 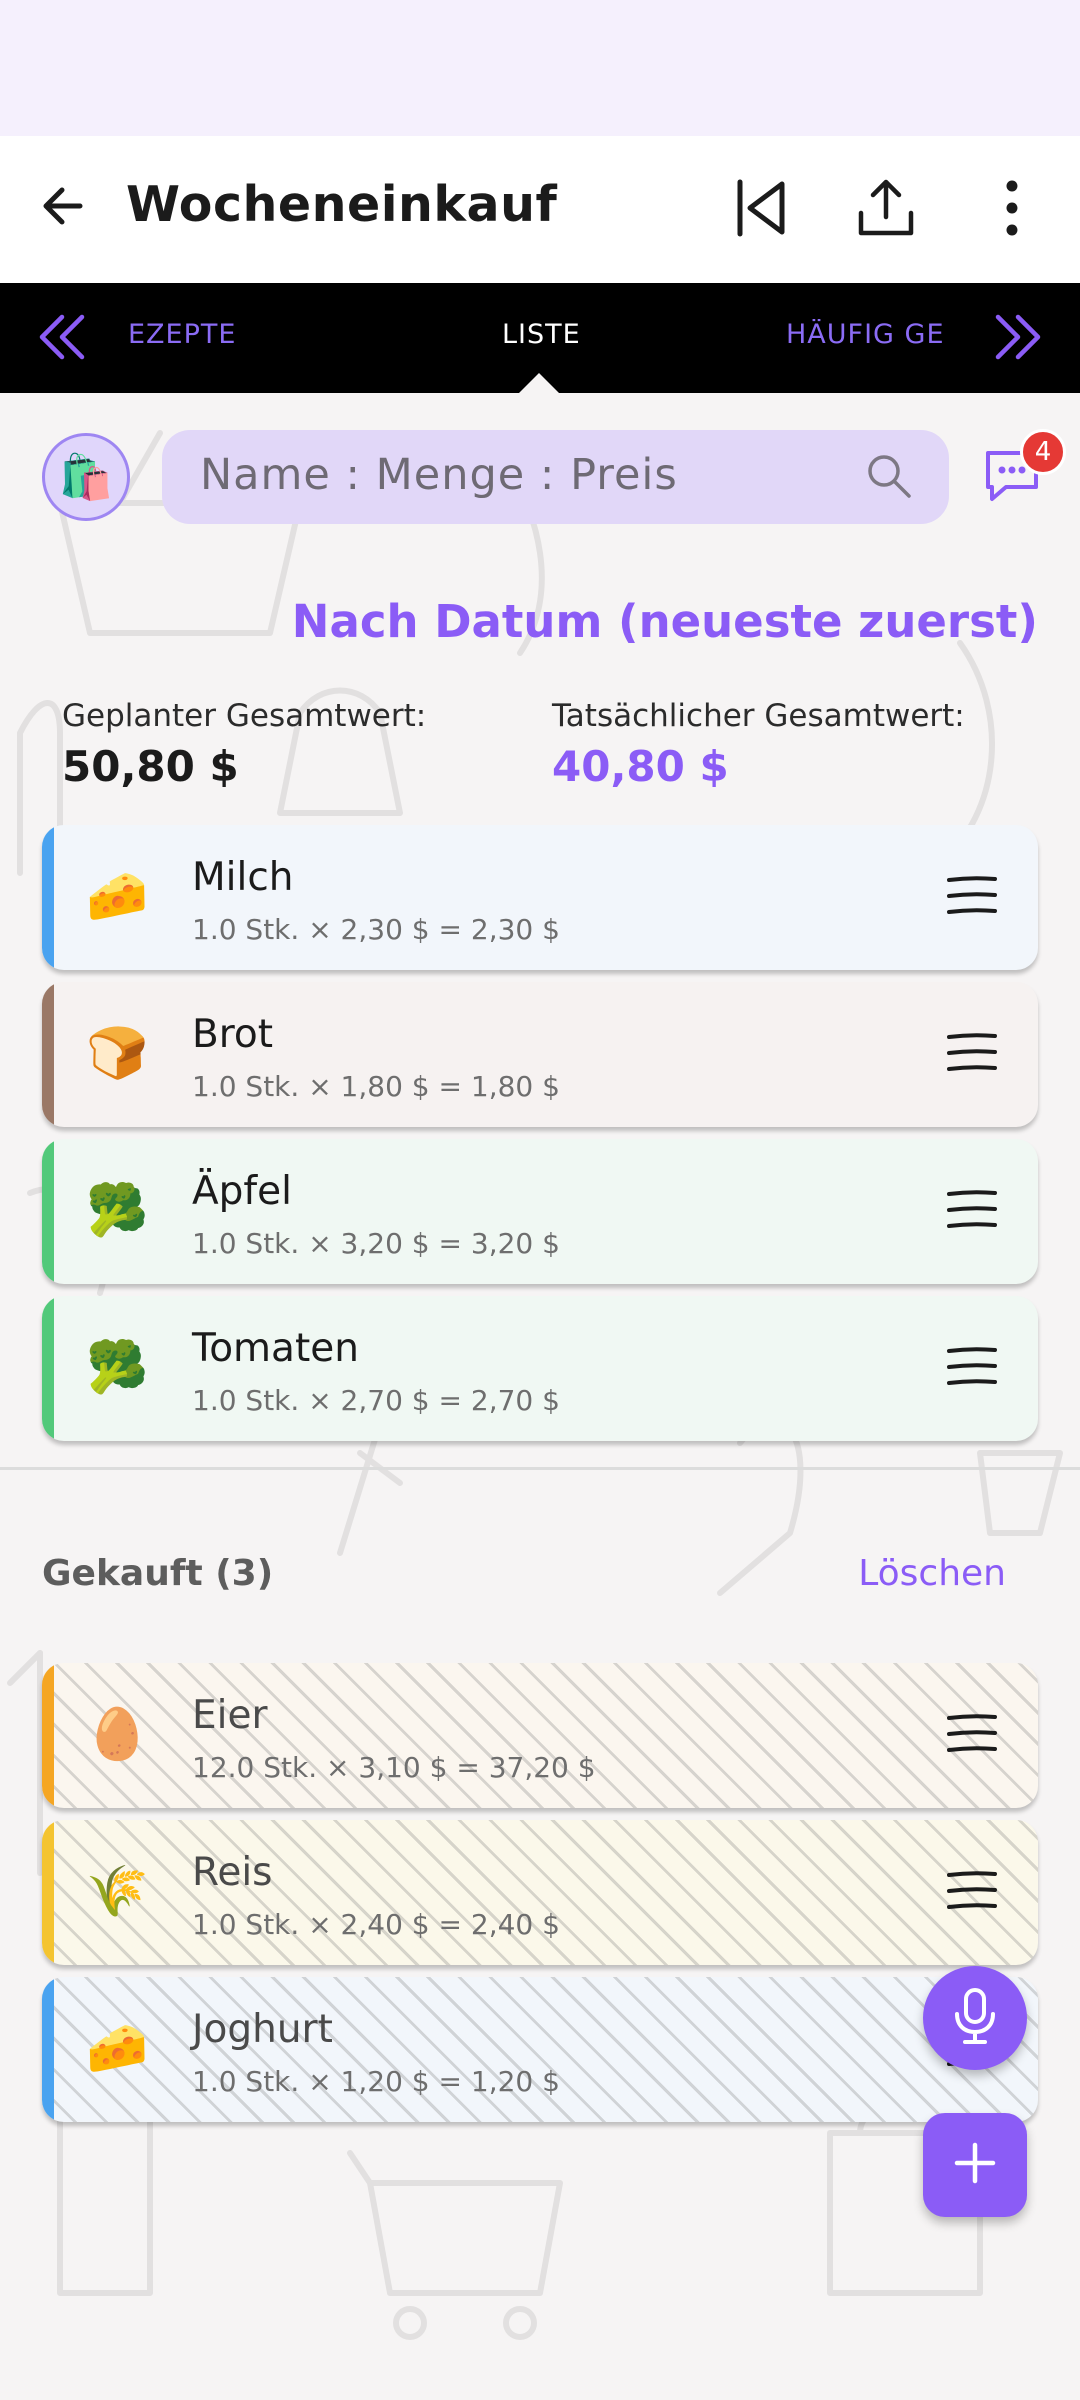 I want to click on add-item-button, so click(x=975, y=2165).